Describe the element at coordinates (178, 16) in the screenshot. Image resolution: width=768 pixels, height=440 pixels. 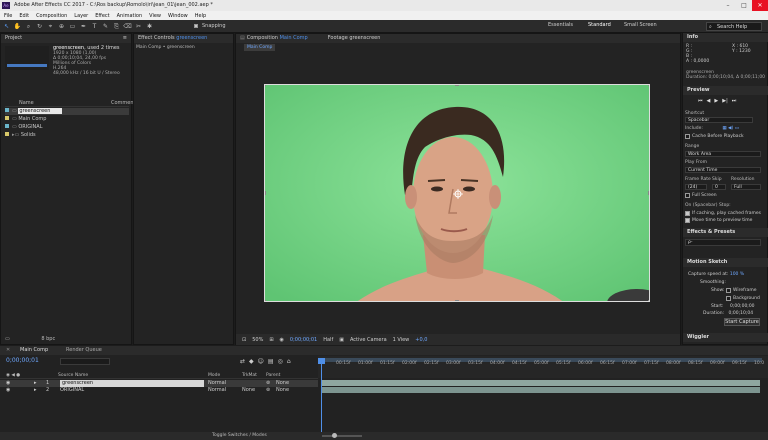
I see `menu-window: Window` at that location.